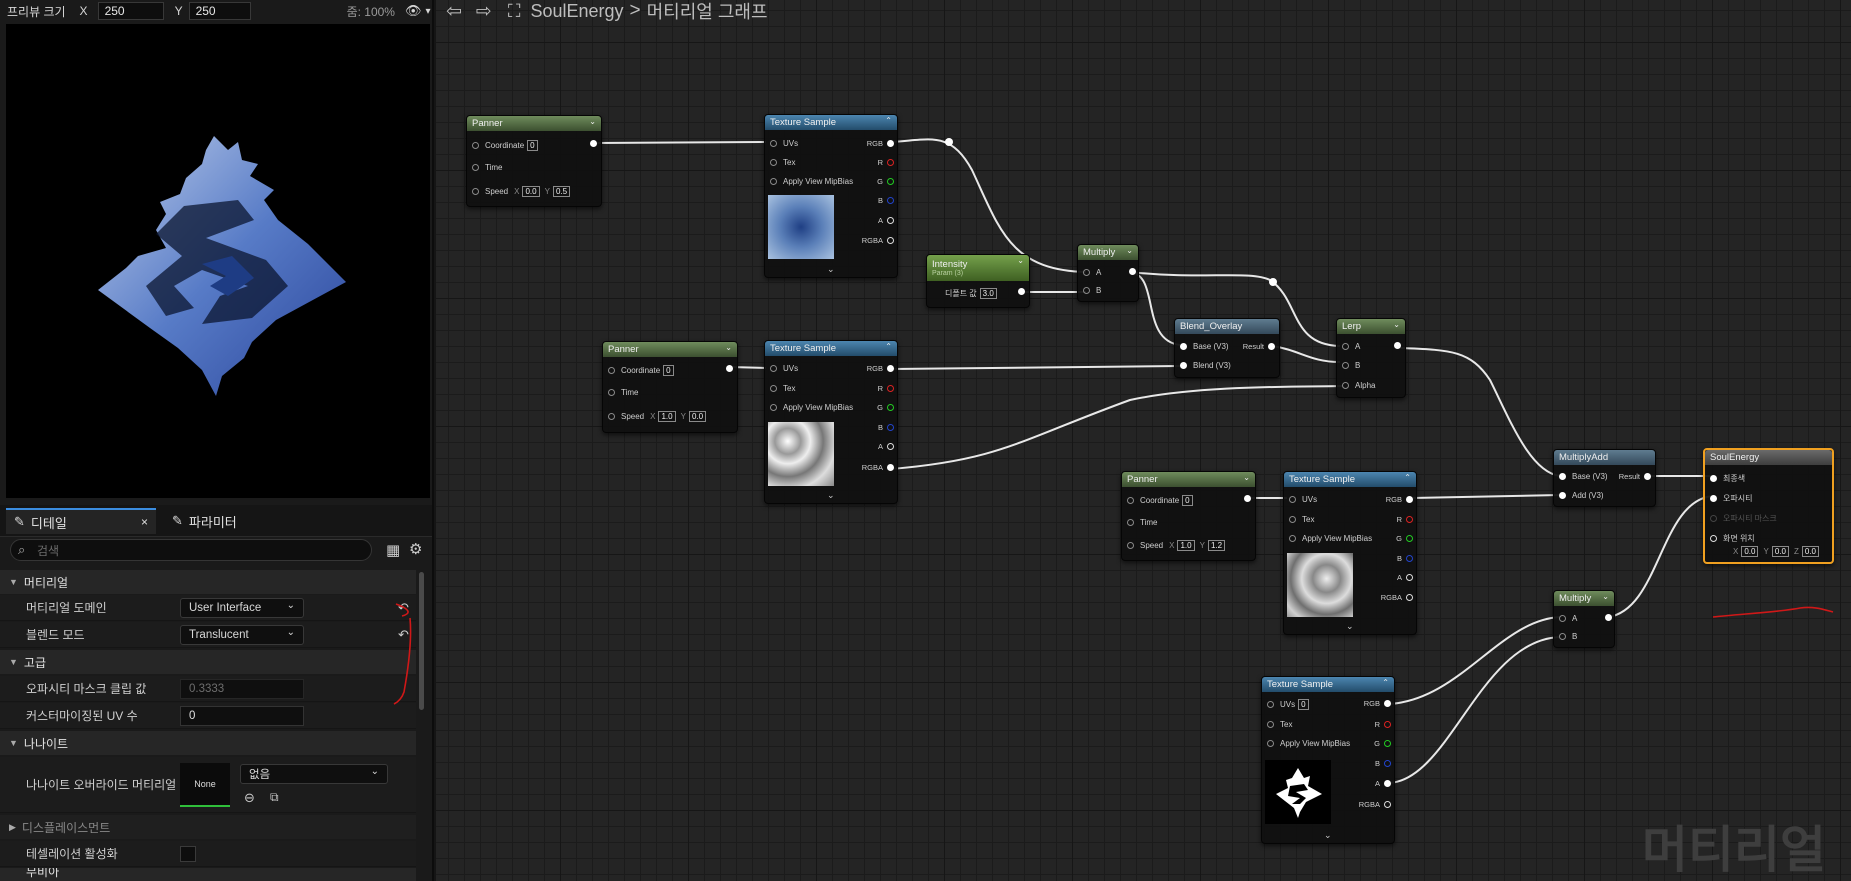  What do you see at coordinates (454, 11) in the screenshot?
I see `back-arrow-icon: ⇦` at bounding box center [454, 11].